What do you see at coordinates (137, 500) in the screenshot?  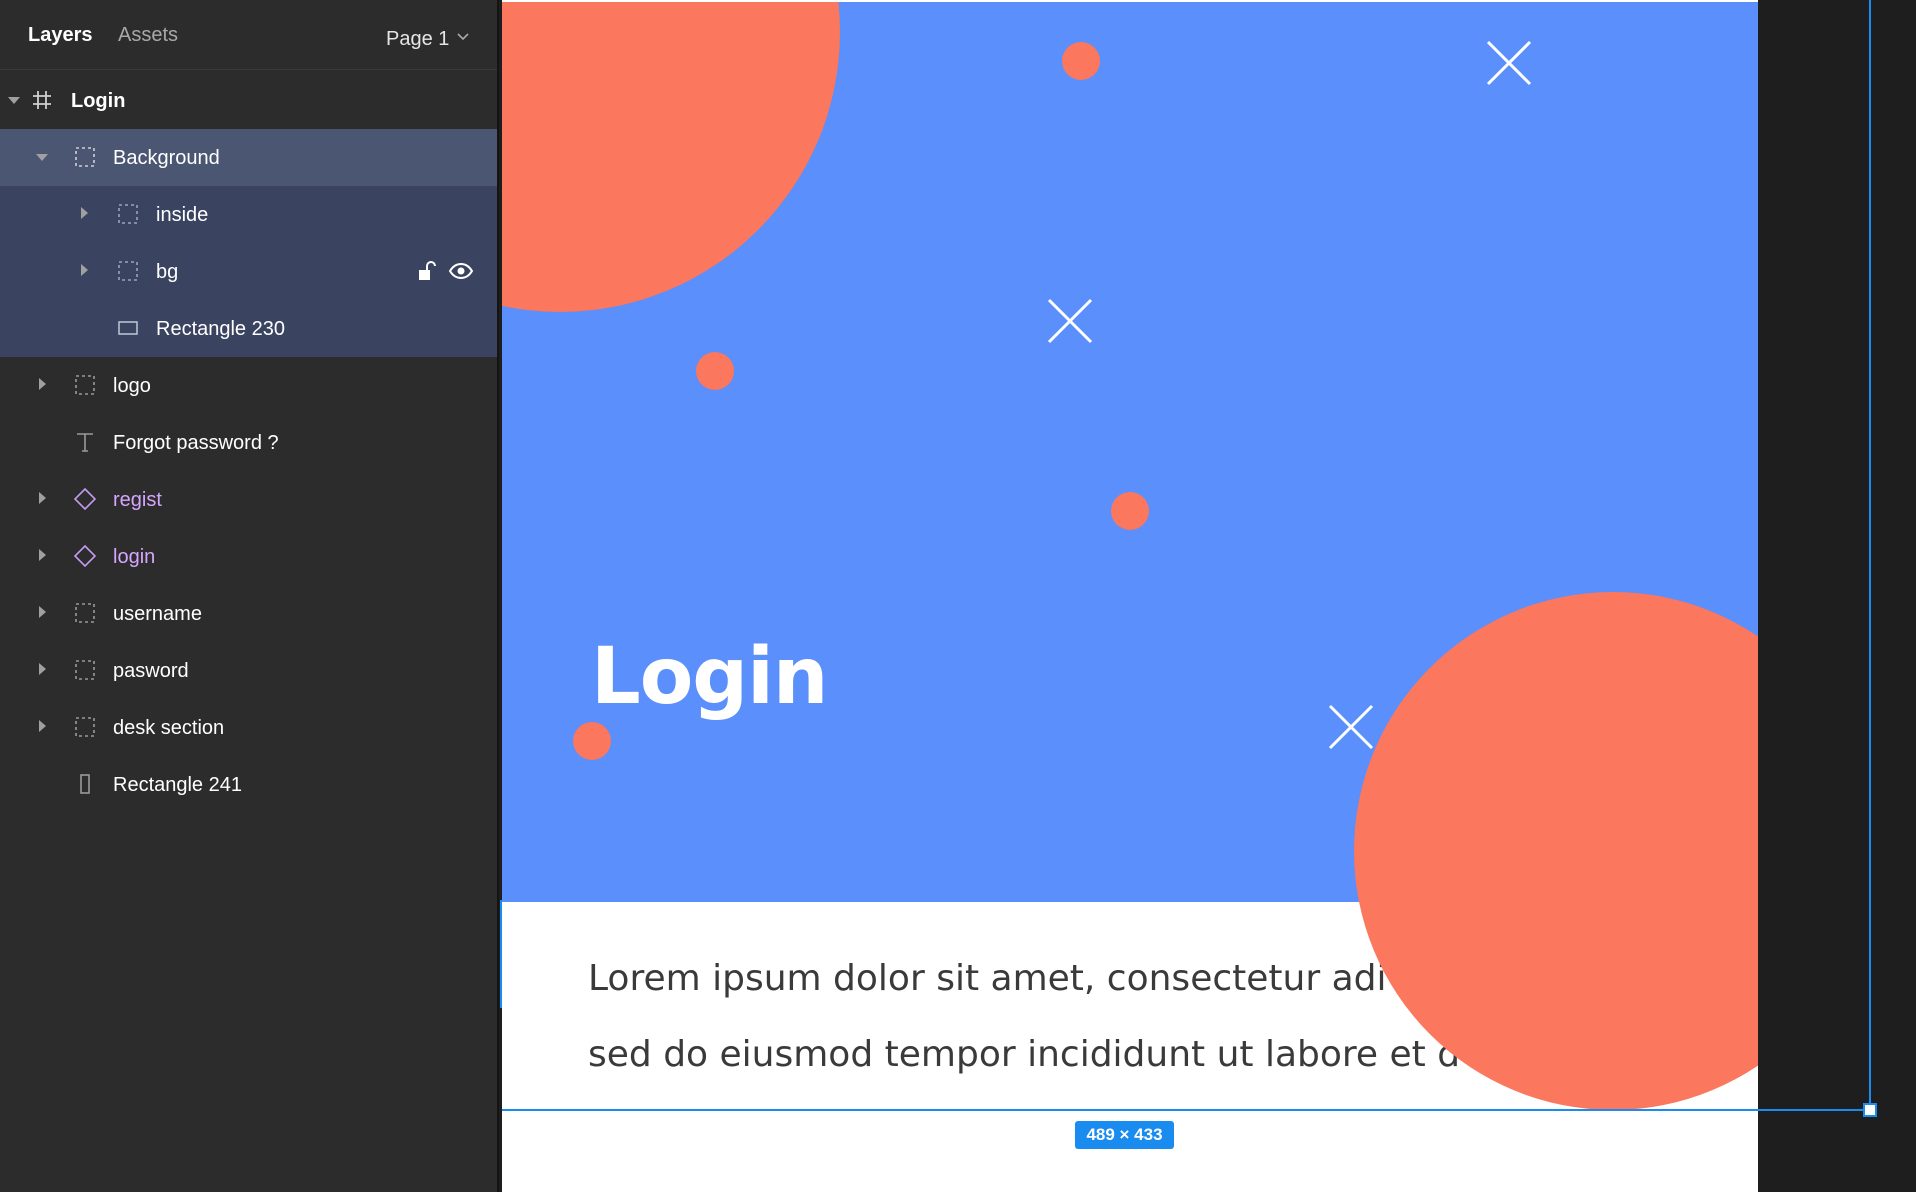 I see `layer-label: regist` at bounding box center [137, 500].